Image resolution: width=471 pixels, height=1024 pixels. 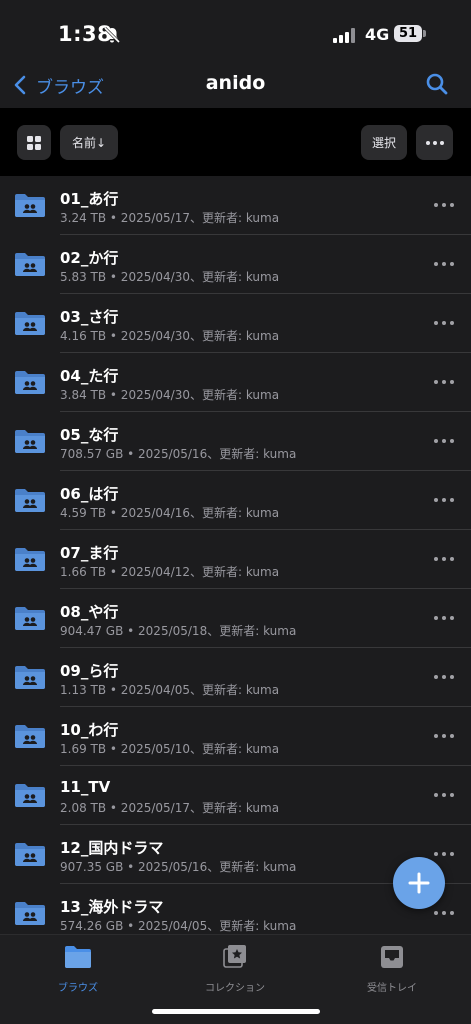 What do you see at coordinates (89, 258) in the screenshot?
I see `file-name: 02_か行` at bounding box center [89, 258].